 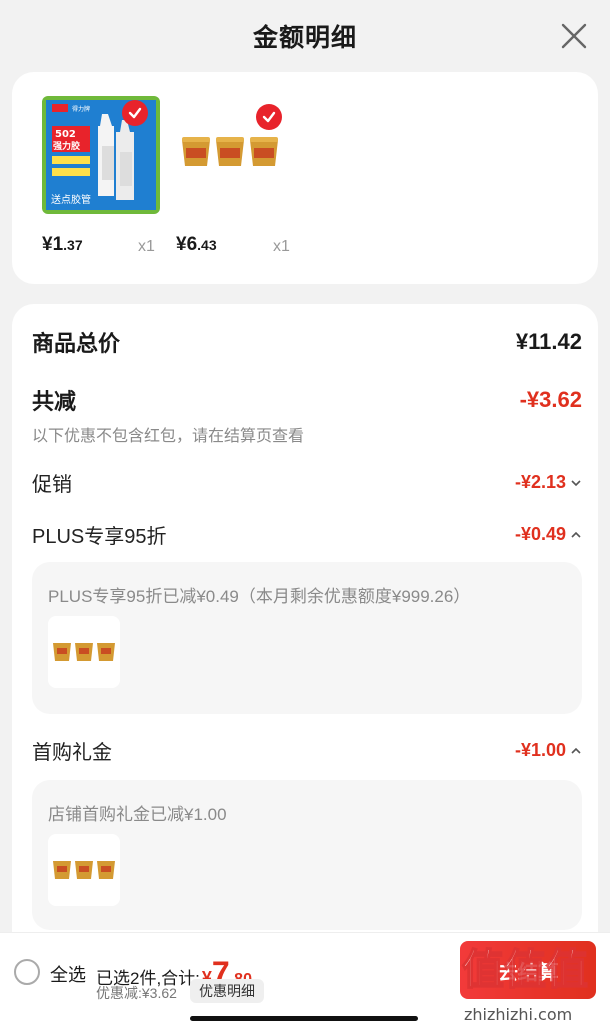 I want to click on product-glue: 得力牌 502 强力胶 送点胶管, so click(x=101, y=155).